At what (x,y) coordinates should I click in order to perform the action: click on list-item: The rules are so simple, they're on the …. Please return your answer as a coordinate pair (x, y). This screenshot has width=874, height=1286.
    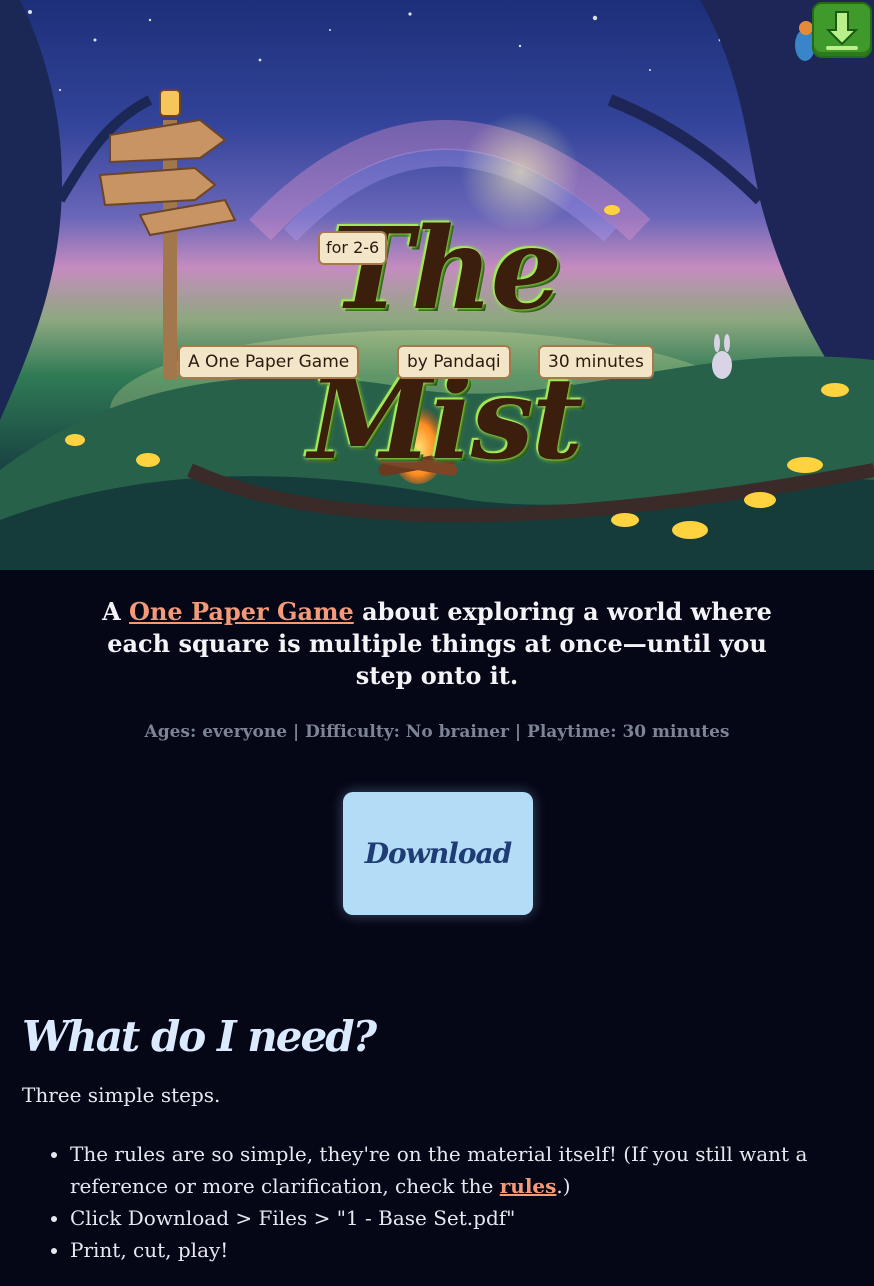
    Looking at the image, I should click on (470, 1170).